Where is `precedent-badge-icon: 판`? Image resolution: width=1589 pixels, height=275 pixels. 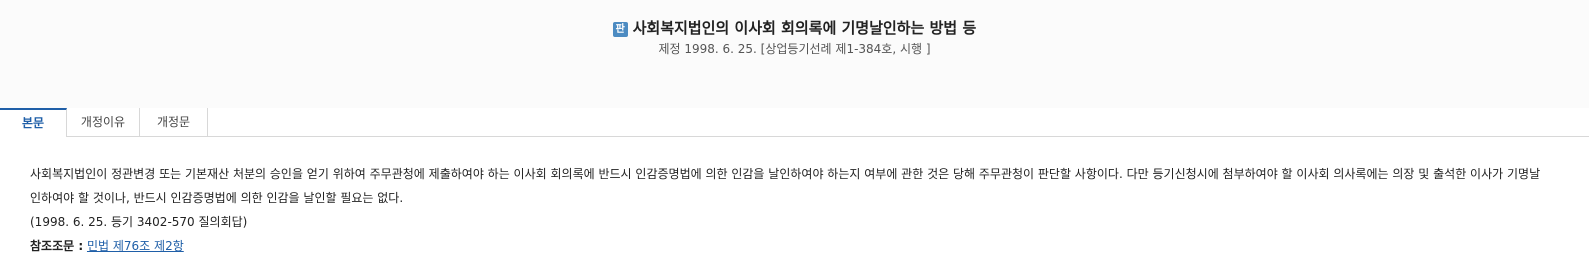
precedent-badge-icon: 판 is located at coordinates (620, 29).